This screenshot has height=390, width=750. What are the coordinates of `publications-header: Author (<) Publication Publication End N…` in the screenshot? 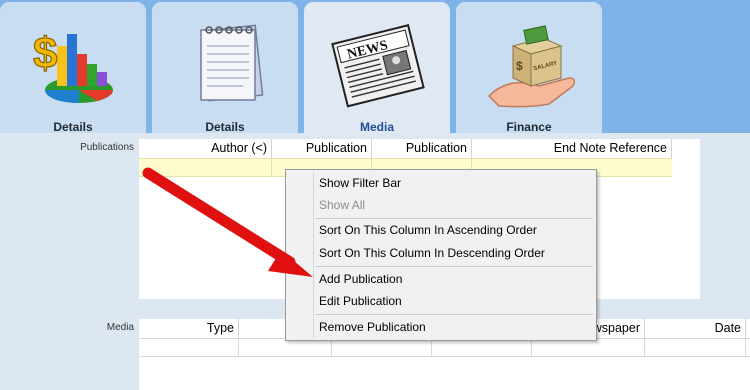 It's located at (405, 148).